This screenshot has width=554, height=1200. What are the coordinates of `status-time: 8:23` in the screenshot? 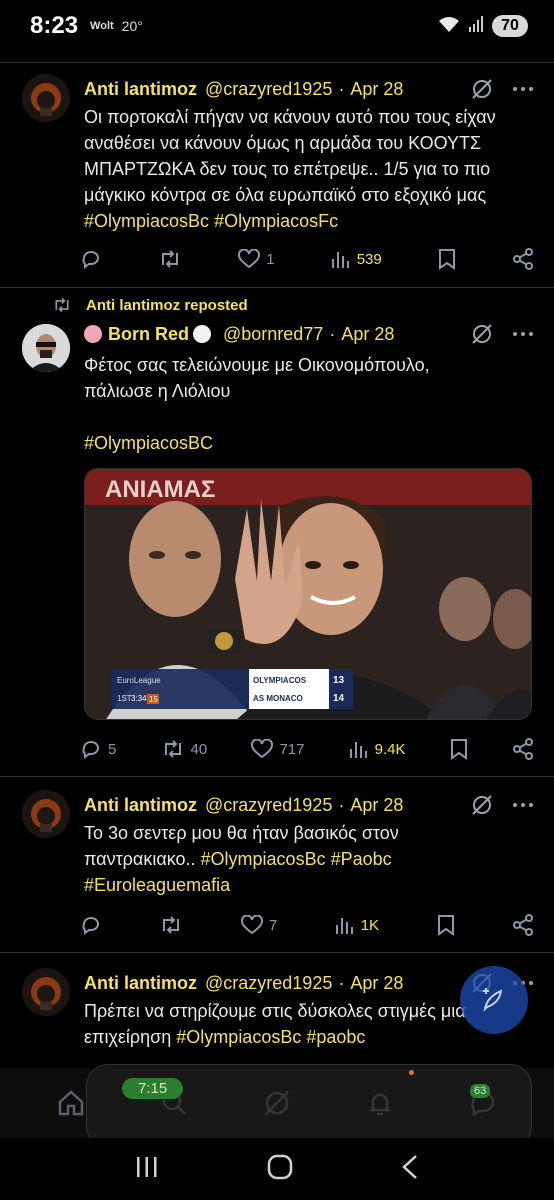 It's located at (54, 25).